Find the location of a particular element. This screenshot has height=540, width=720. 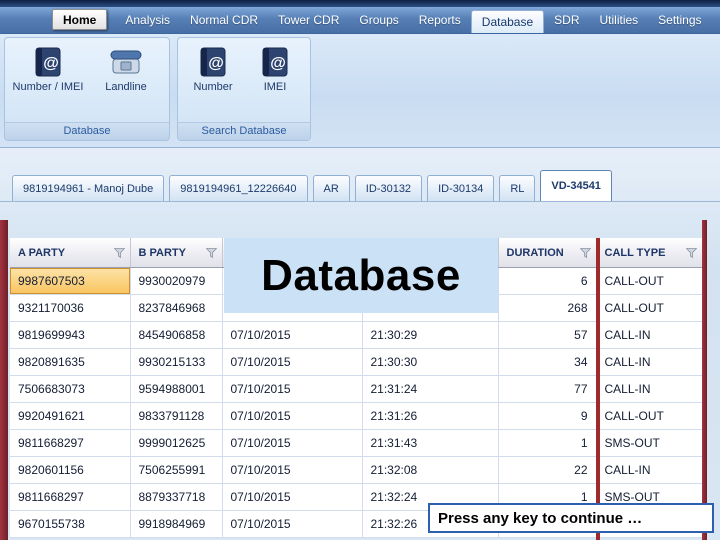

cell-b-party: 8237846968 is located at coordinates (176, 308).